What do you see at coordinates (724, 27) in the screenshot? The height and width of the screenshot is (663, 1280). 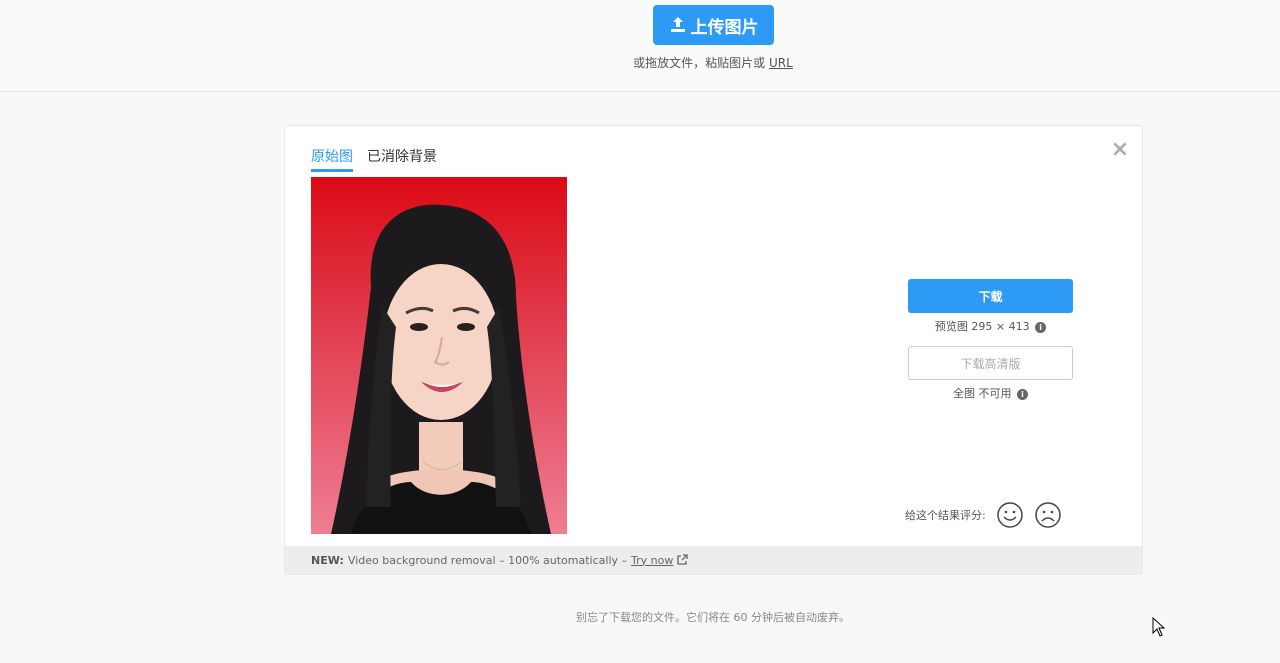 I see `upload-button-label: 上传图片` at bounding box center [724, 27].